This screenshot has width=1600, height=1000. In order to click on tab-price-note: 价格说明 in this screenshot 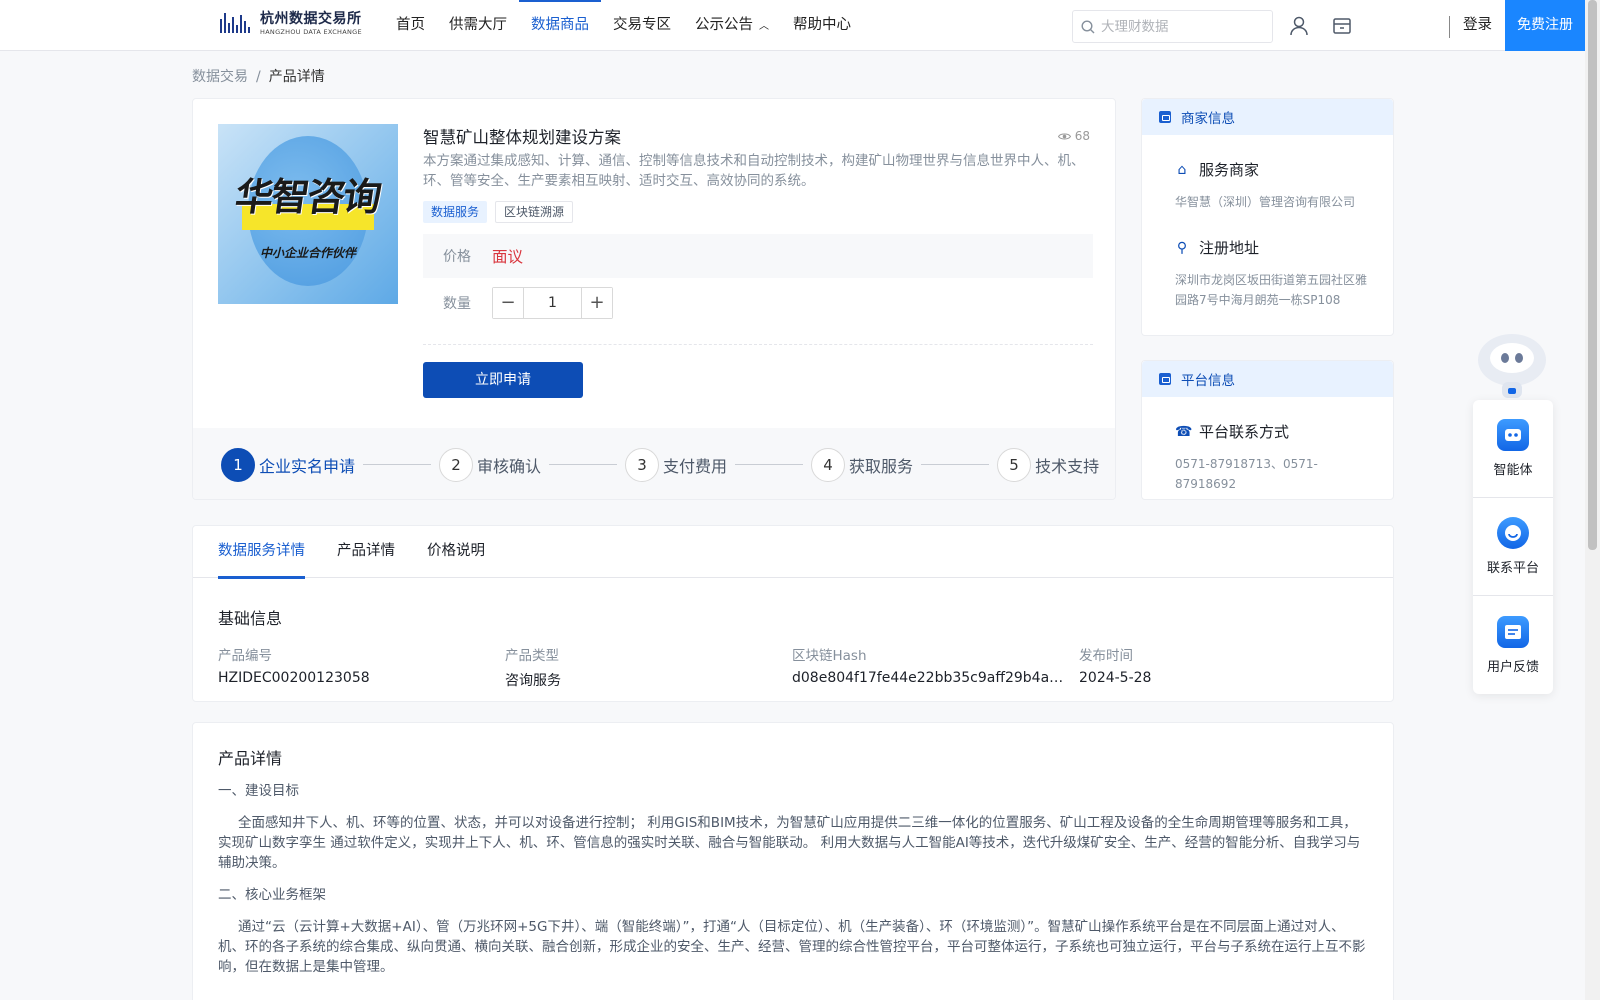, I will do `click(456, 552)`.